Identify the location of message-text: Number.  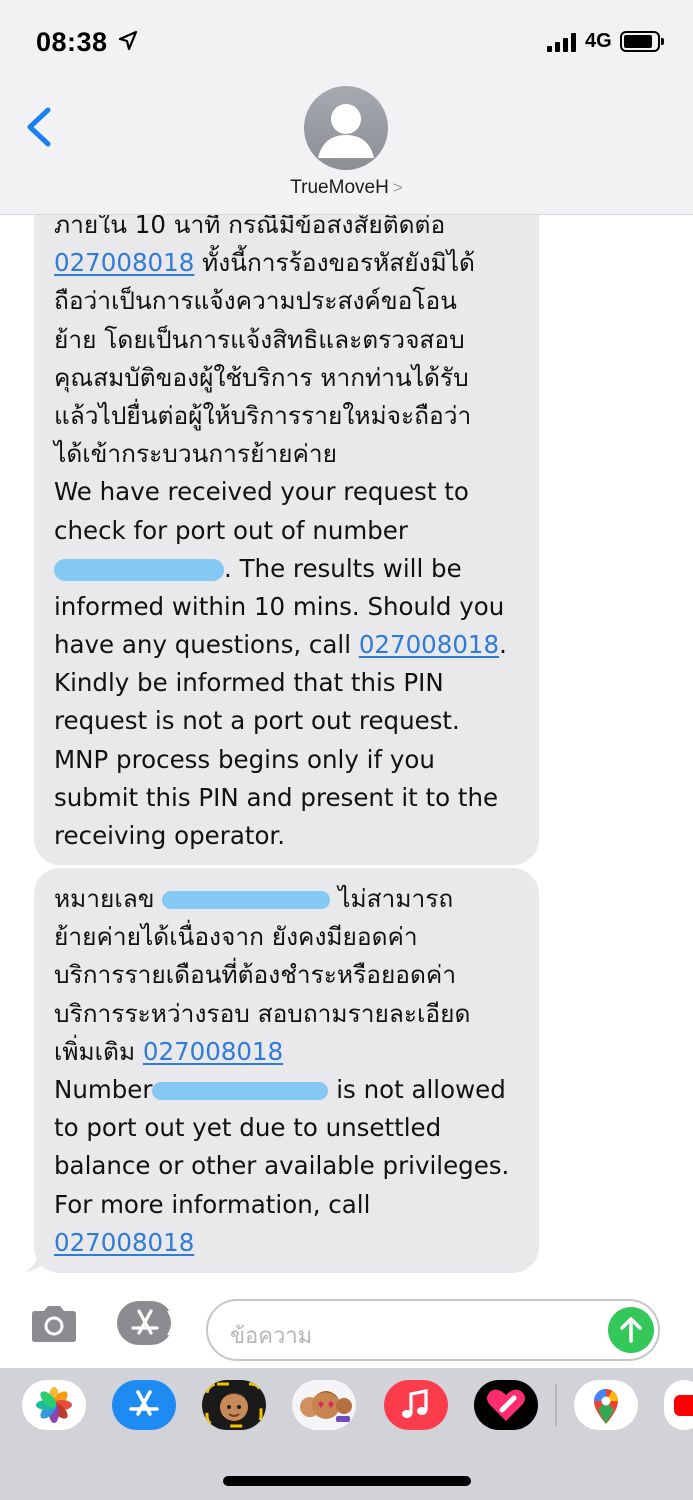
(103, 1089).